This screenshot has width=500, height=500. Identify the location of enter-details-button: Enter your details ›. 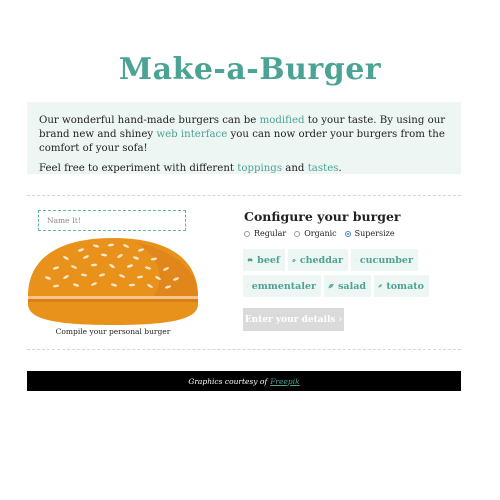
(293, 319).